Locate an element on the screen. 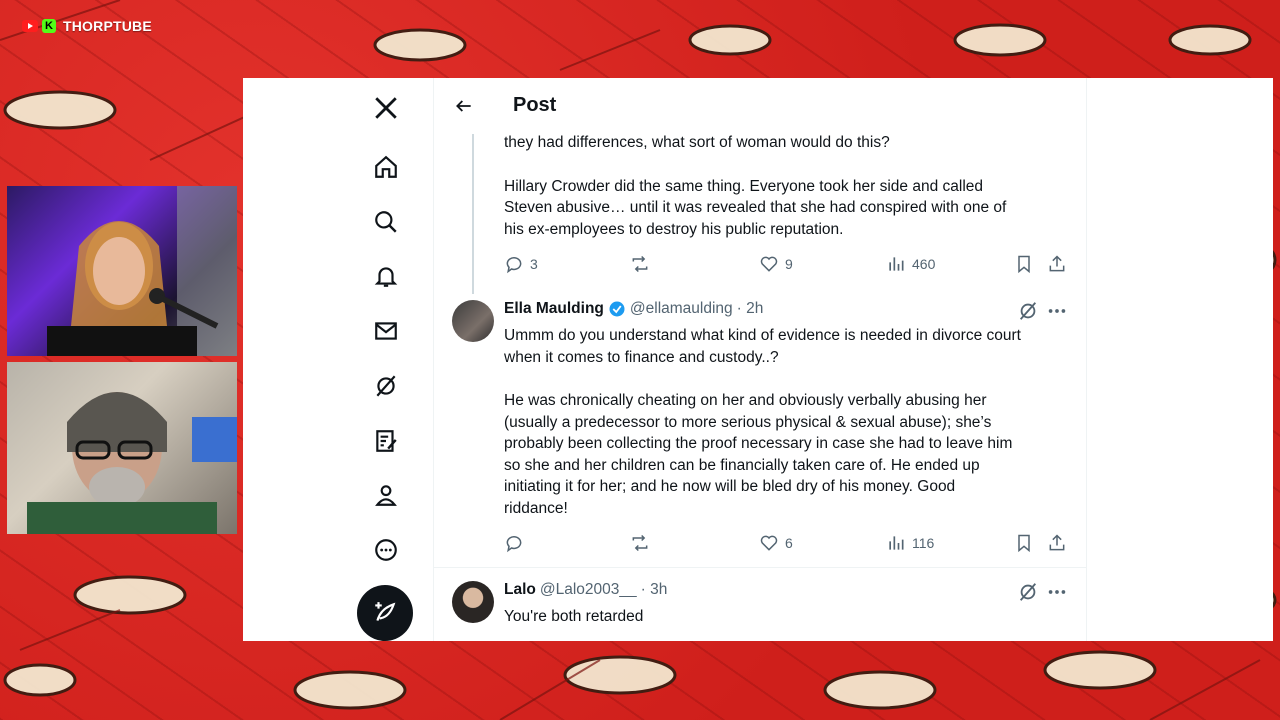 The width and height of the screenshot is (1280, 720). verified-badge-icon is located at coordinates (617, 309).